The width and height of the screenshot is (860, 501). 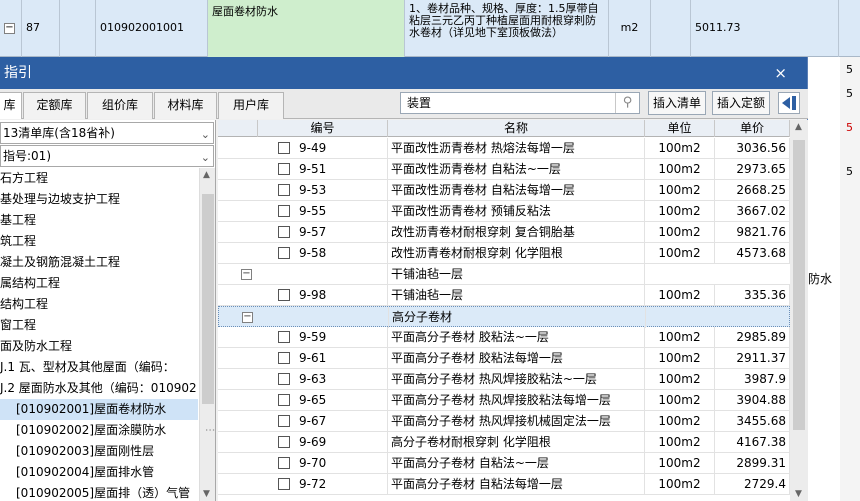 I want to click on tab-list-library: 库, so click(x=11, y=105).